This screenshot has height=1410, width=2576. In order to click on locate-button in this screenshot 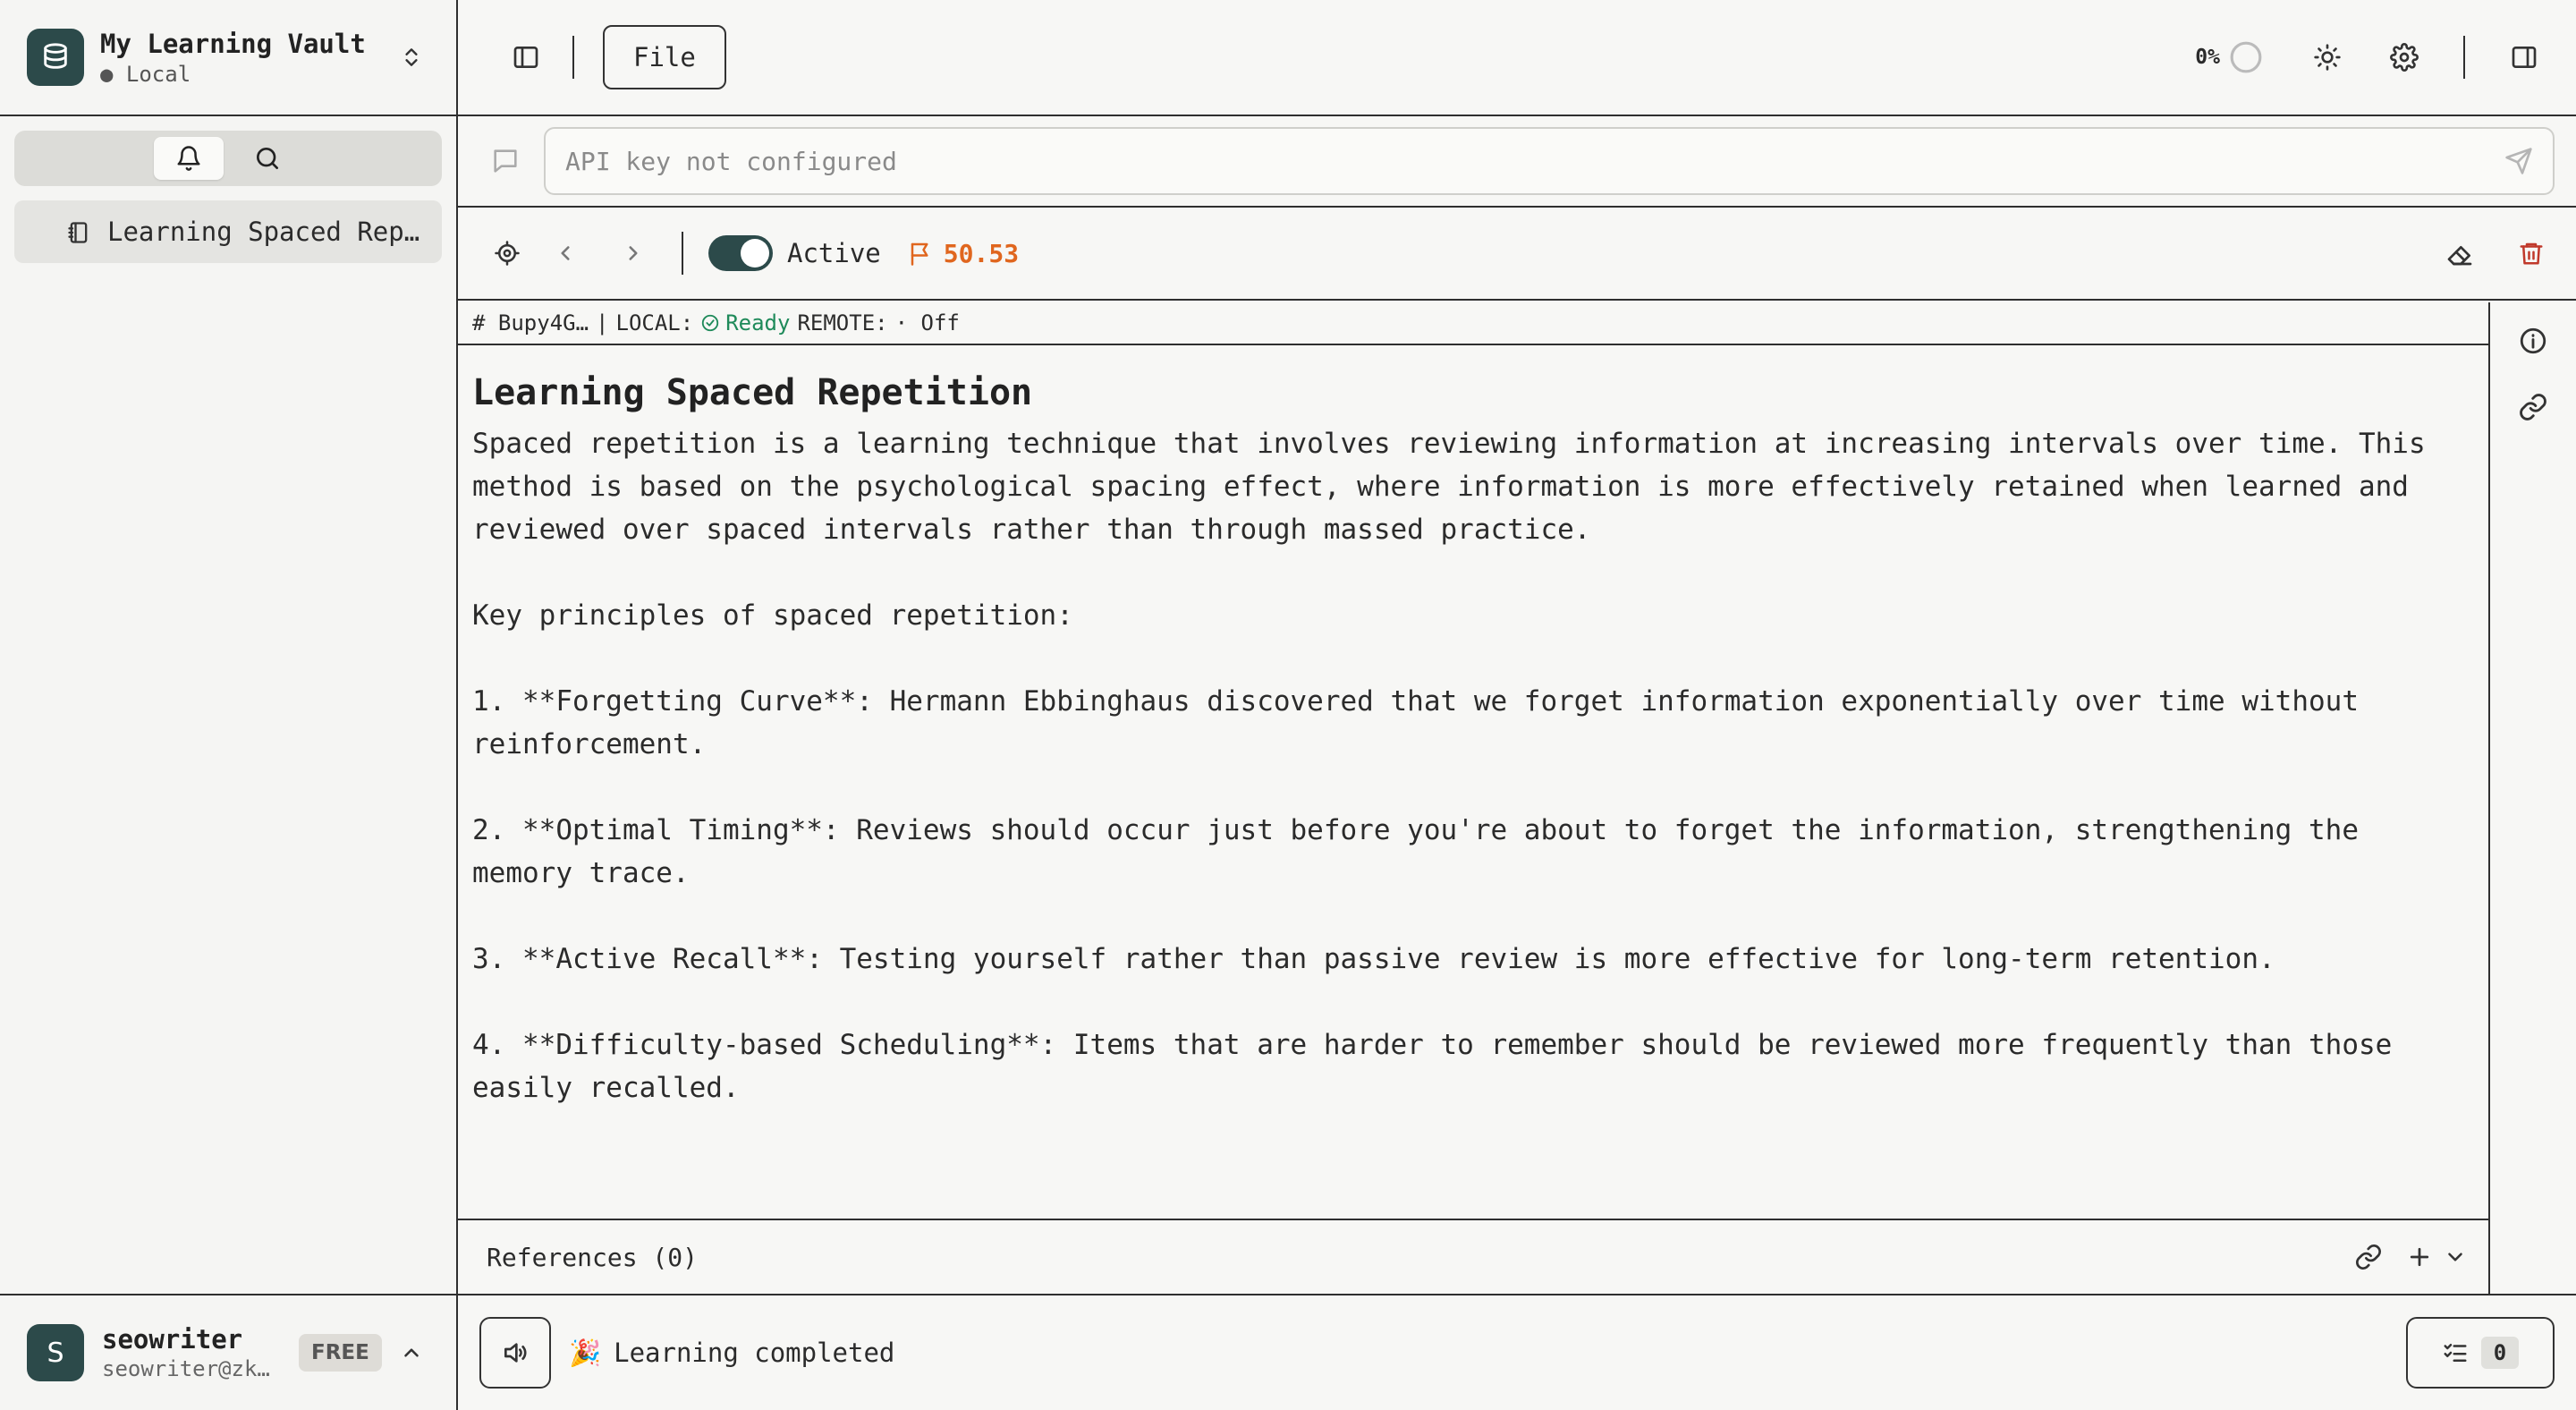, I will do `click(507, 253)`.